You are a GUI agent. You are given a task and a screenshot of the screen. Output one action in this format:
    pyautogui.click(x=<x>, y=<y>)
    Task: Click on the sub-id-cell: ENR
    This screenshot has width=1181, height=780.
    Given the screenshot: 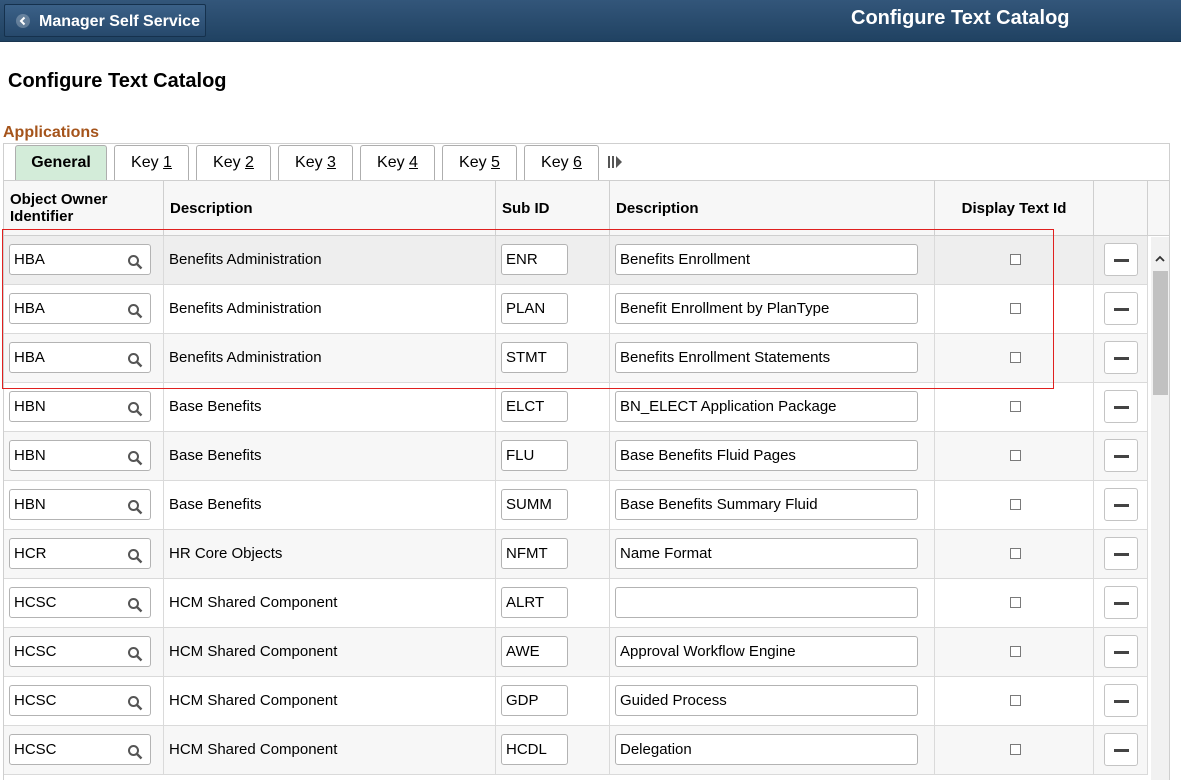 What is the action you would take?
    pyautogui.click(x=553, y=260)
    